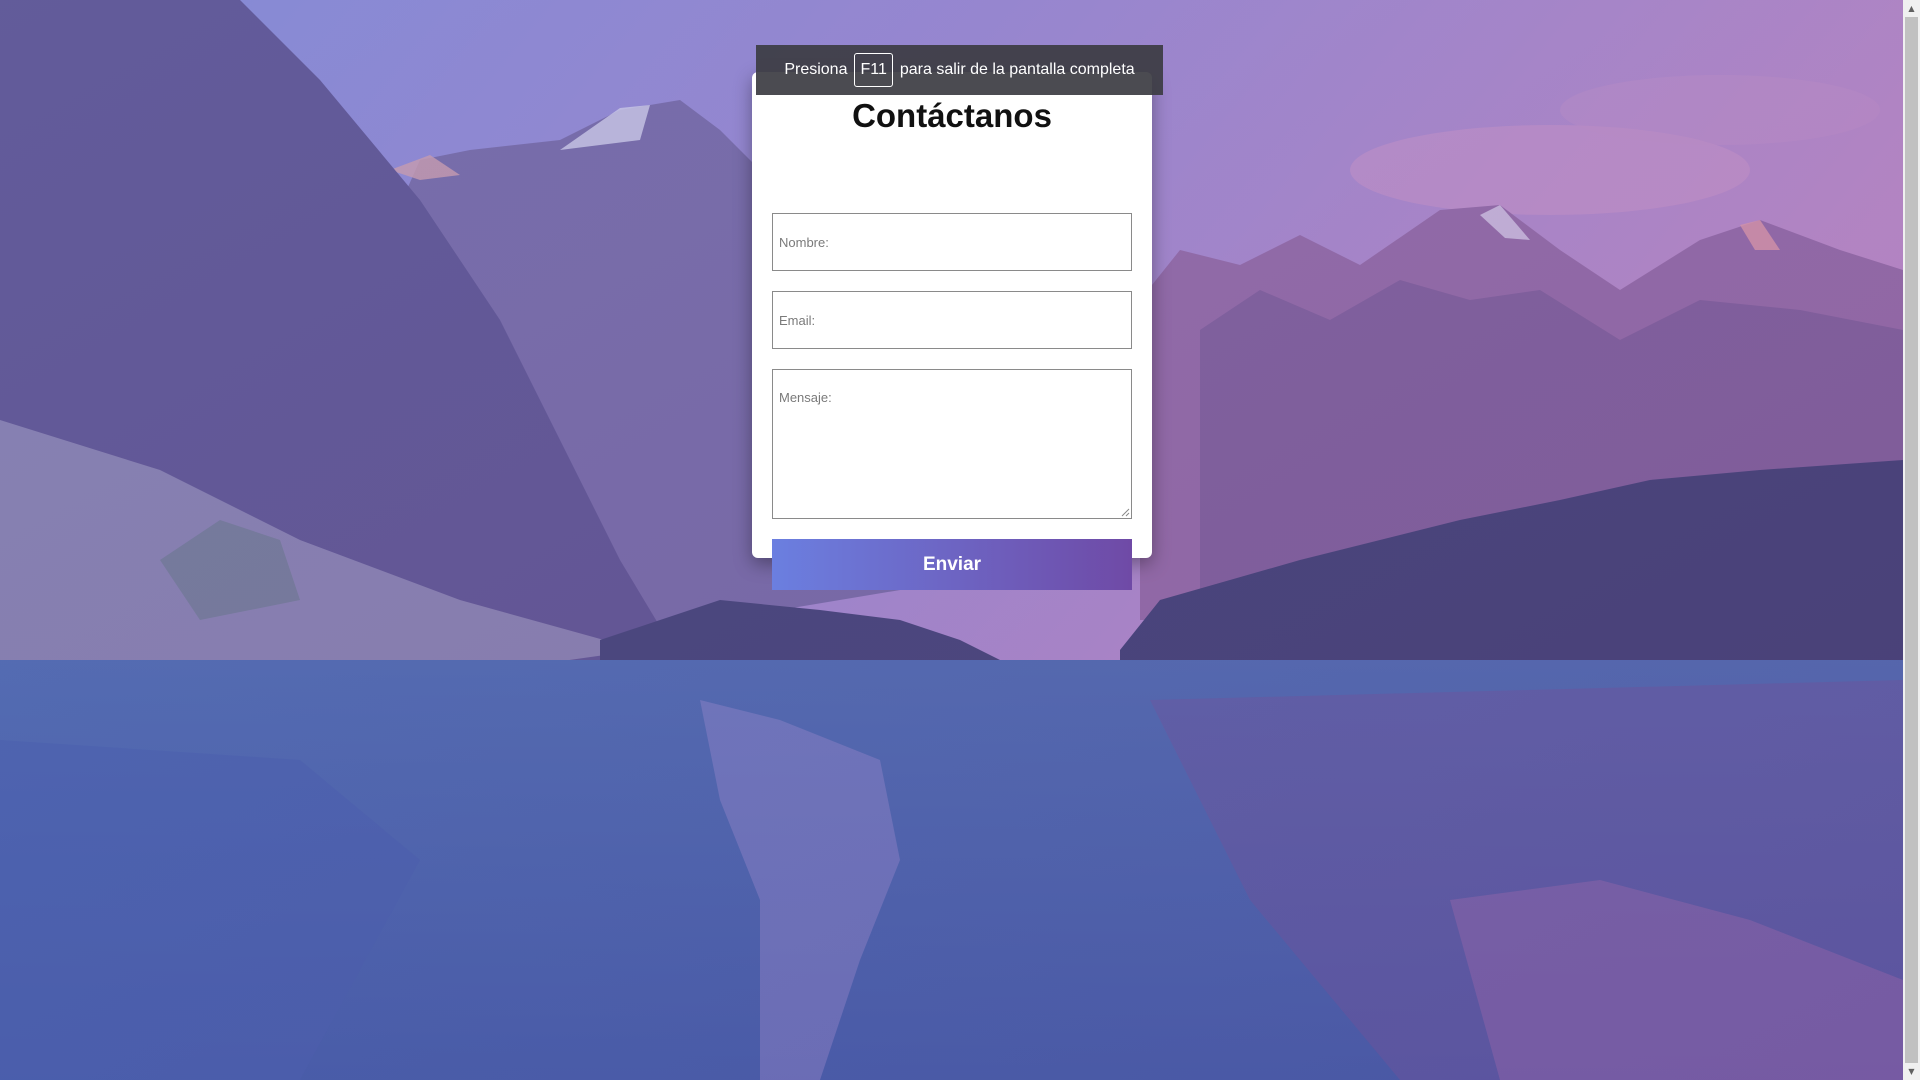 The image size is (1920, 1080). I want to click on scroll-up-icon: ▲, so click(1911, 8).